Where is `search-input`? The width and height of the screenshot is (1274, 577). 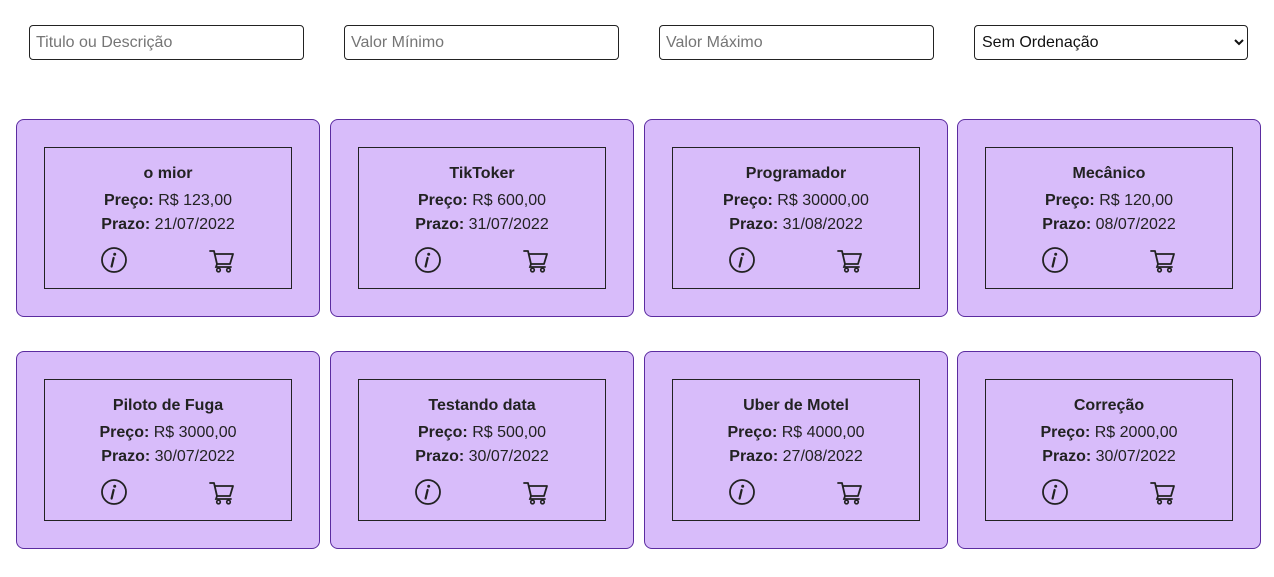 search-input is located at coordinates (166, 42).